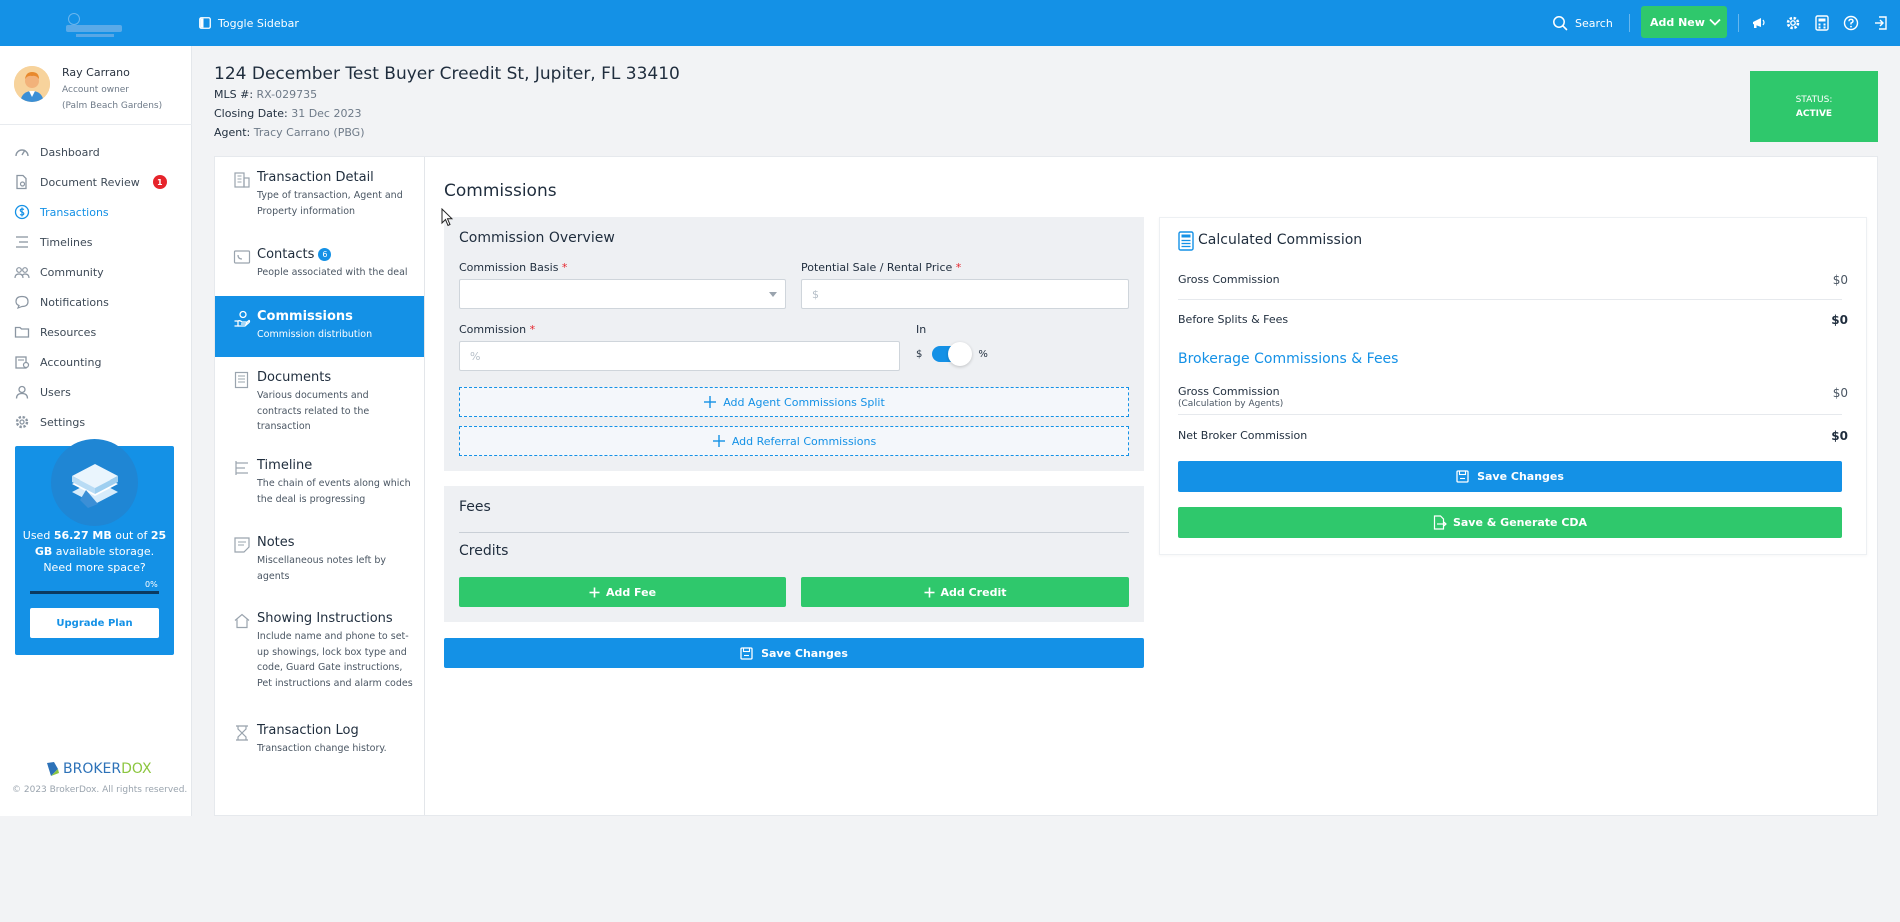  I want to click on contacts-count-badge: 6, so click(325, 254).